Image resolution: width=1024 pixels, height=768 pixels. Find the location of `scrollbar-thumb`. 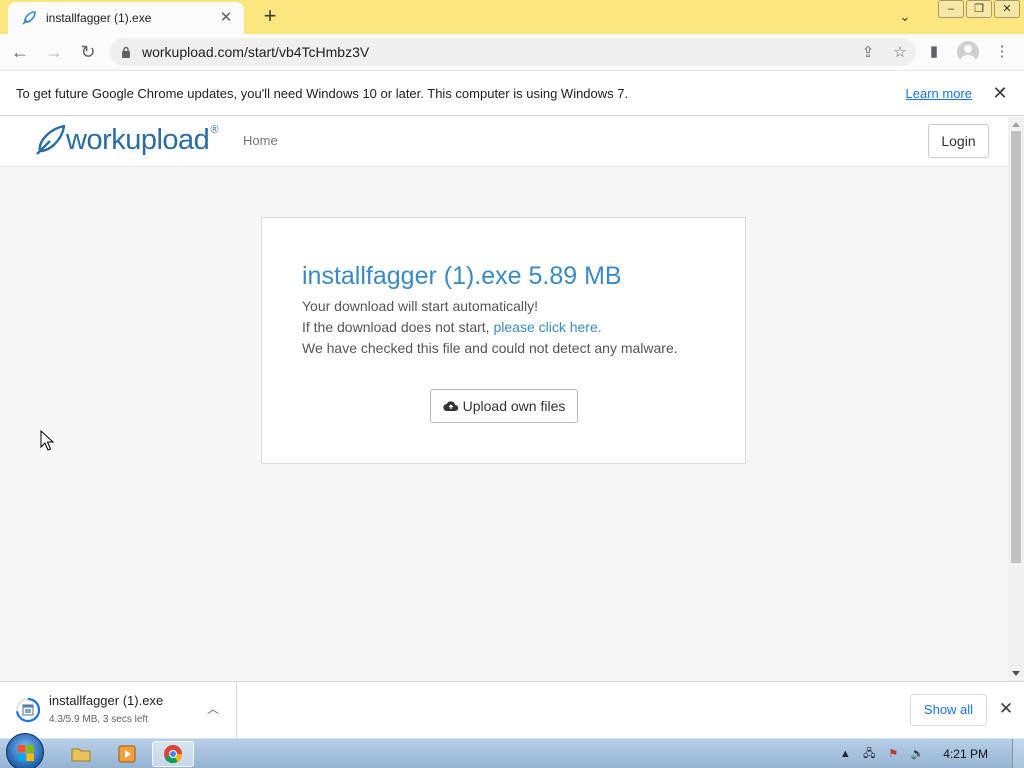

scrollbar-thumb is located at coordinates (1016, 347).